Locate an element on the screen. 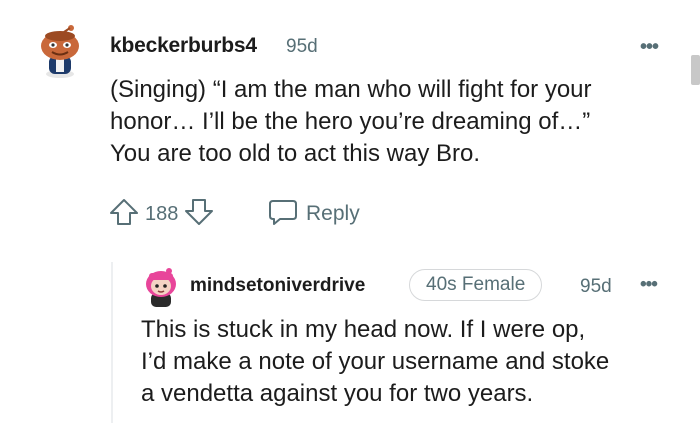  reply-line: a vendetta against you for two years. is located at coordinates (337, 393).